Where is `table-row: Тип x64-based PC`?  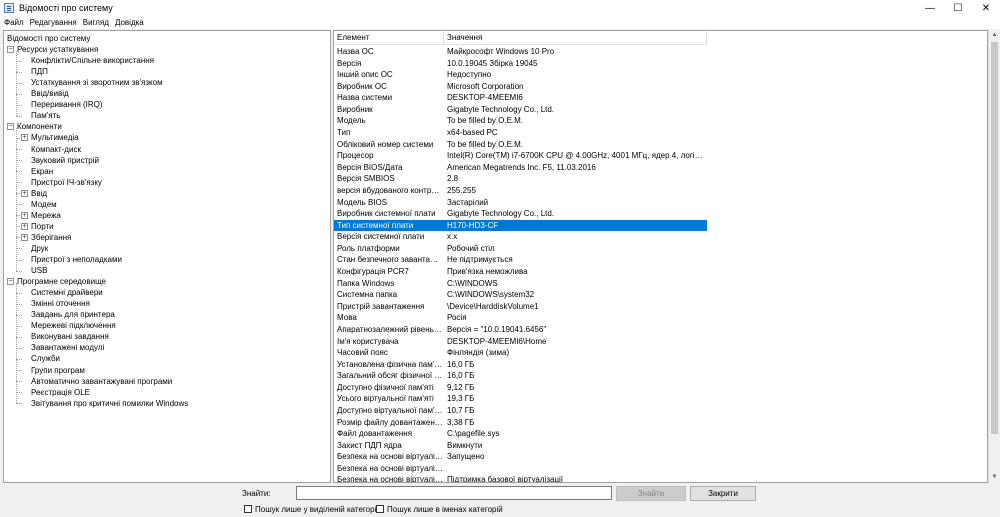
table-row: Тип x64-based PC is located at coordinates (520, 133).